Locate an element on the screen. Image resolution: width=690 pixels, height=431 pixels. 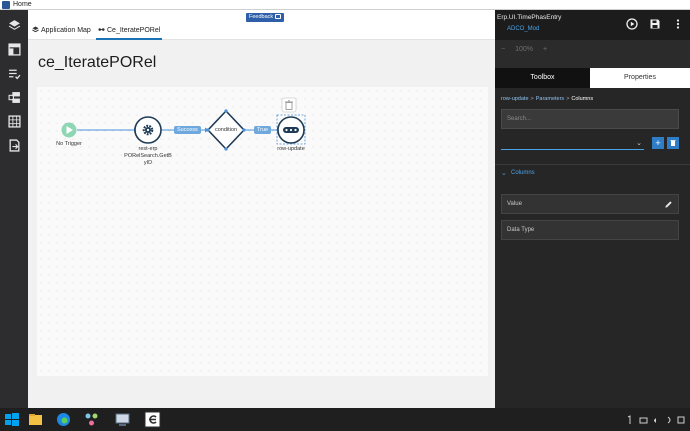
pencil-icon is located at coordinates (668, 204).